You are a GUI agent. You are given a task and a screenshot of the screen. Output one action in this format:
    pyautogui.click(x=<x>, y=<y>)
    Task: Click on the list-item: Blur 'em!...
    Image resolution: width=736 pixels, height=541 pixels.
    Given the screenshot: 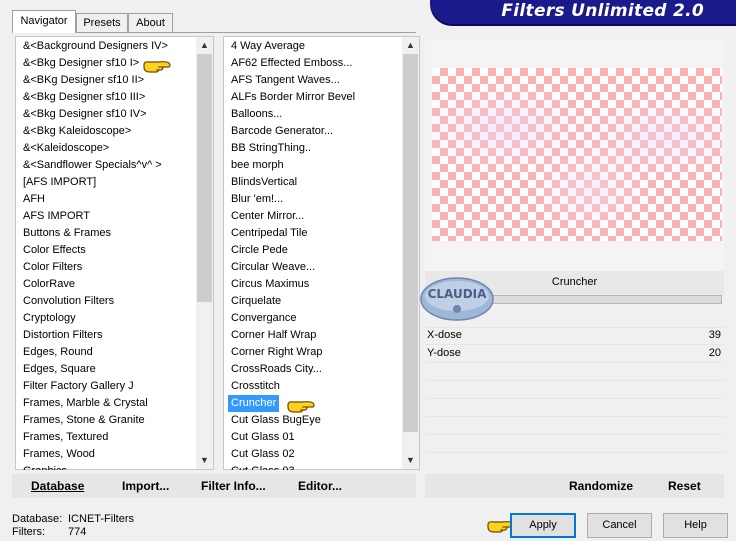 What is the action you would take?
    pyautogui.click(x=257, y=199)
    